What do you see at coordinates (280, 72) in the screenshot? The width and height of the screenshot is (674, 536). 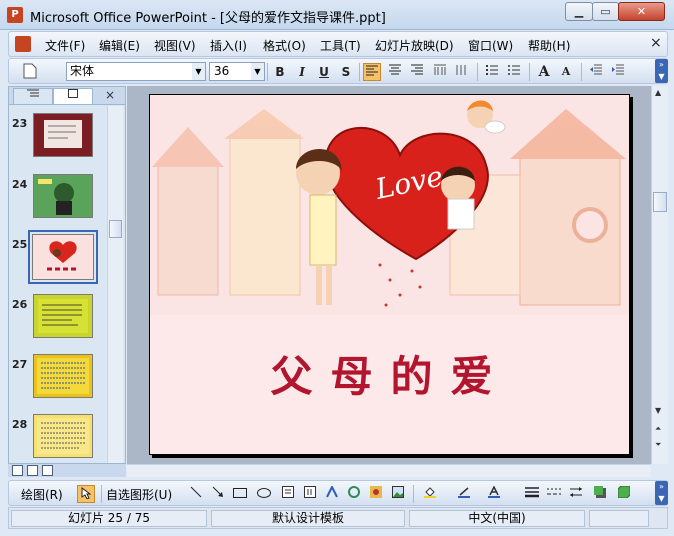 I see `bold-button: B` at bounding box center [280, 72].